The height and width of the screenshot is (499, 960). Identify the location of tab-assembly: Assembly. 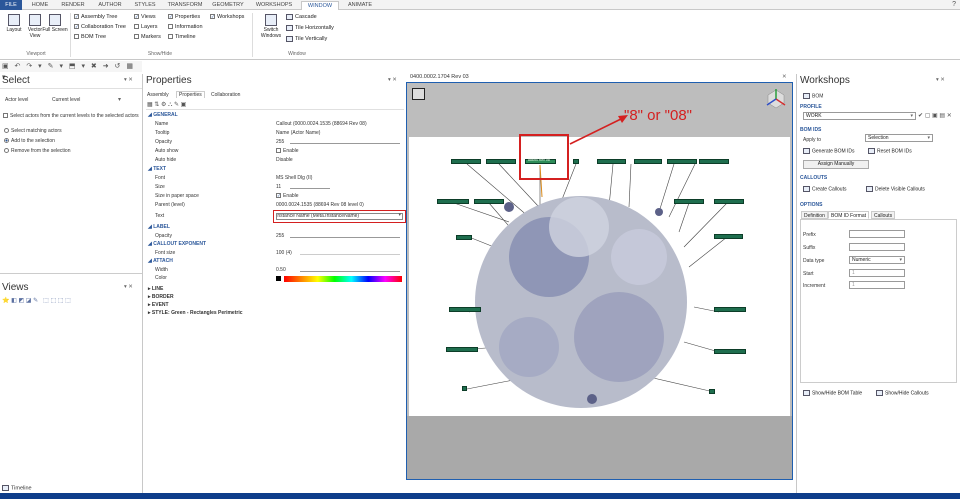
(158, 95).